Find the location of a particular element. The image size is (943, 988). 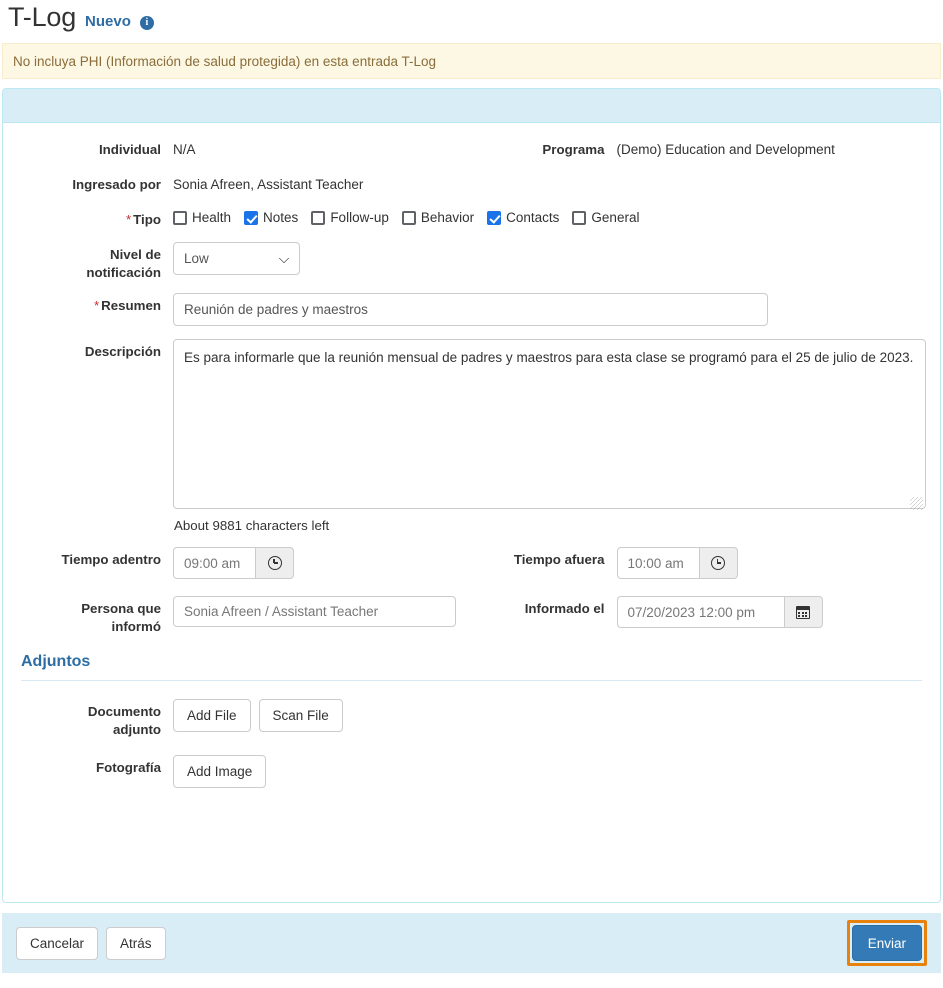

tiempo-afuera-input-group is located at coordinates (677, 563).